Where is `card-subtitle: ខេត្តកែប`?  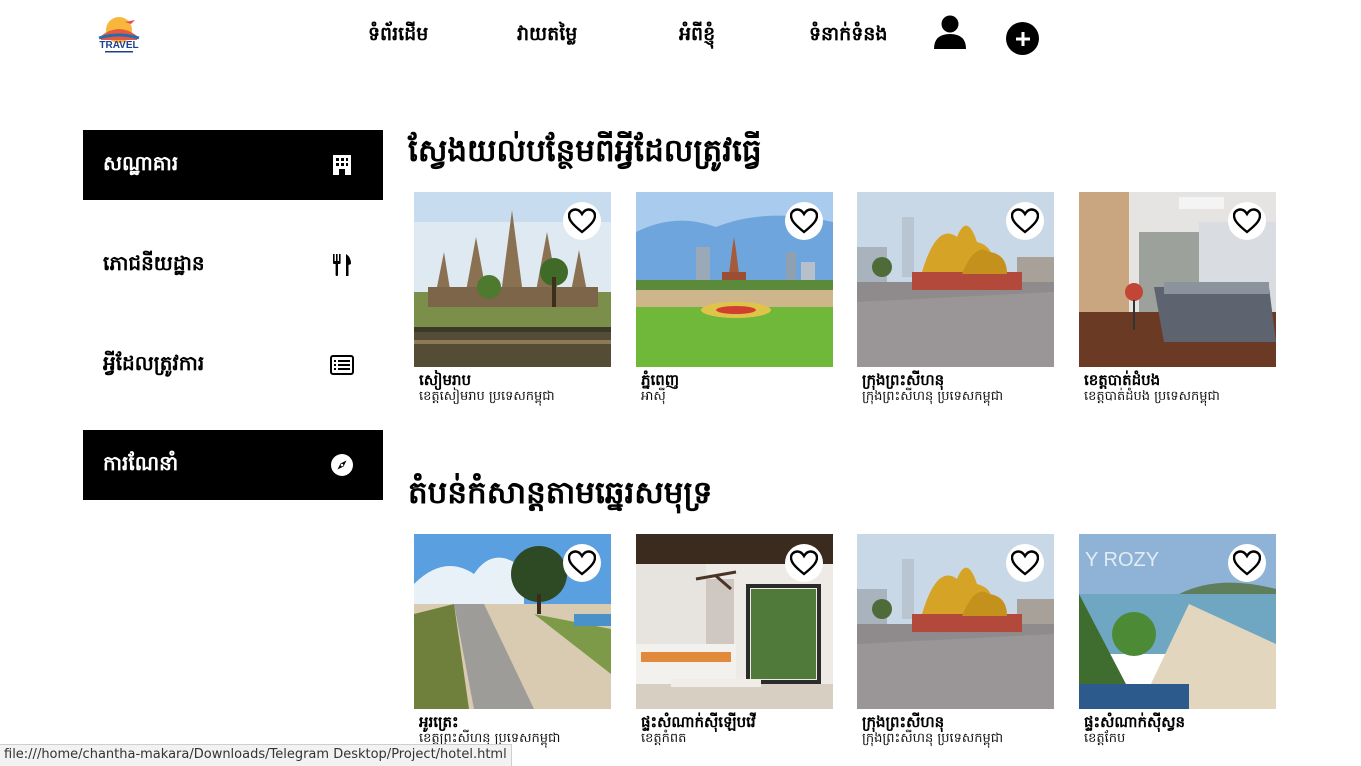
card-subtitle: ខេត្តកែប is located at coordinates (1105, 738).